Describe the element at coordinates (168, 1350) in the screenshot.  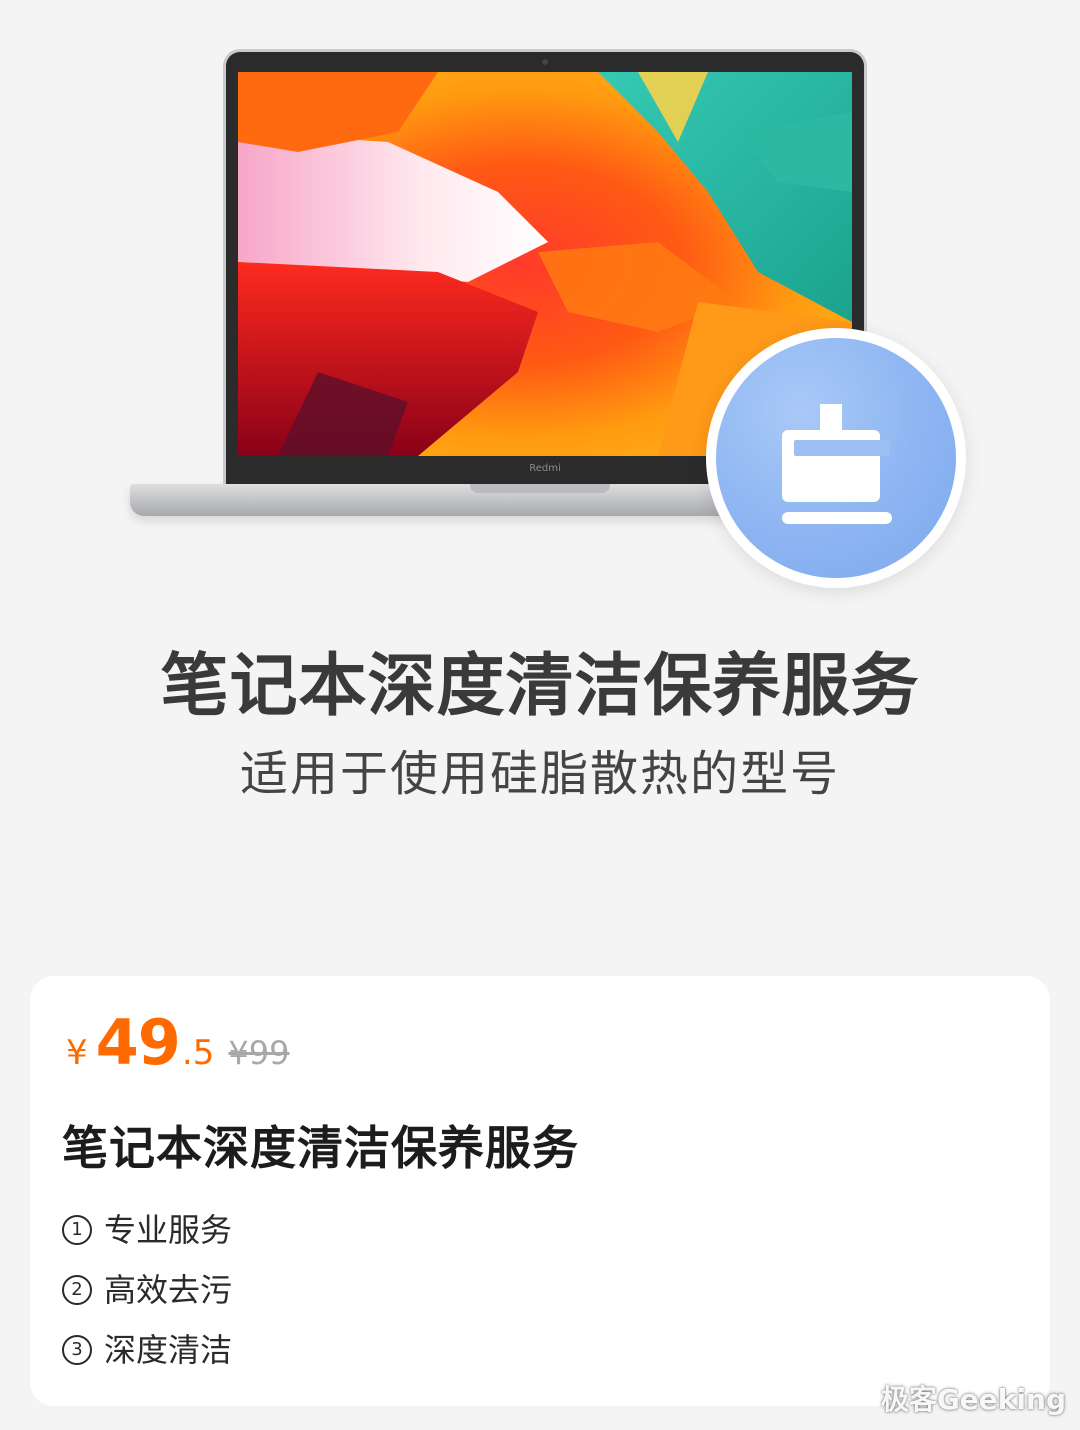
I see `feature-label: 深度清洁` at that location.